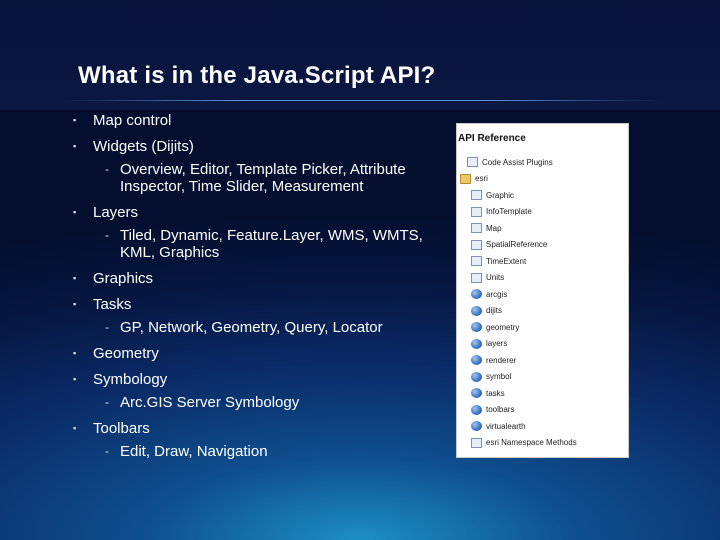 The width and height of the screenshot is (720, 540). Describe the element at coordinates (506, 261) in the screenshot. I see `api-tree-item-label: TimeExtent` at that location.